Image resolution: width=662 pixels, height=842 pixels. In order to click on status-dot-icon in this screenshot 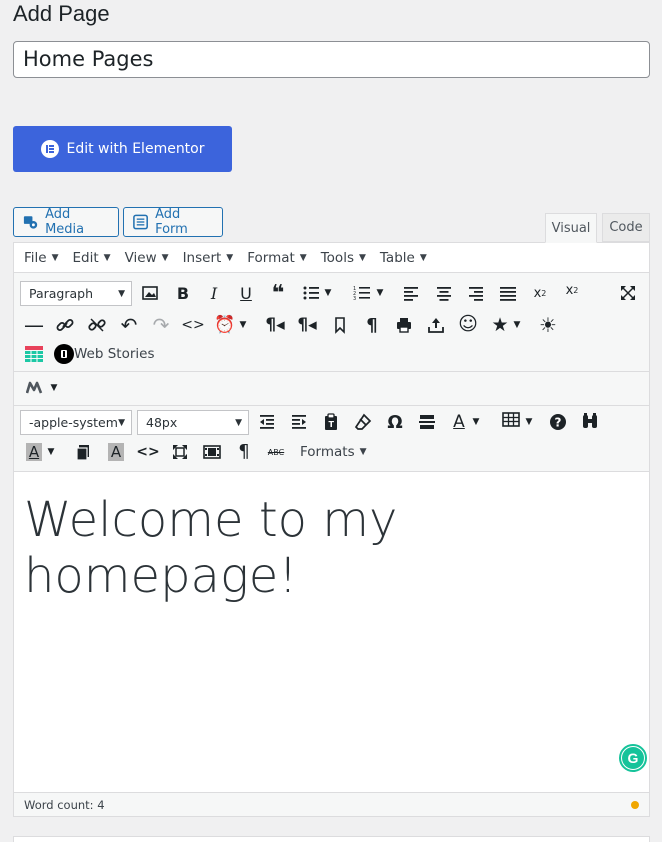, I will do `click(635, 805)`.